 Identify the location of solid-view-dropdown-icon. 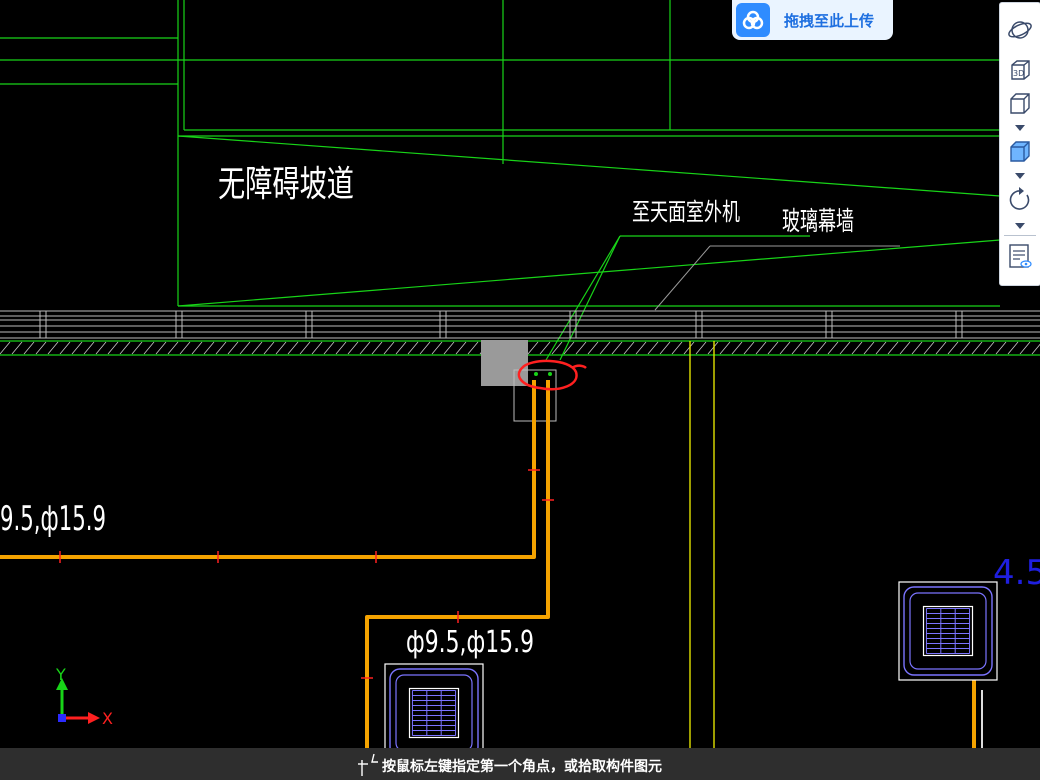
(1020, 176).